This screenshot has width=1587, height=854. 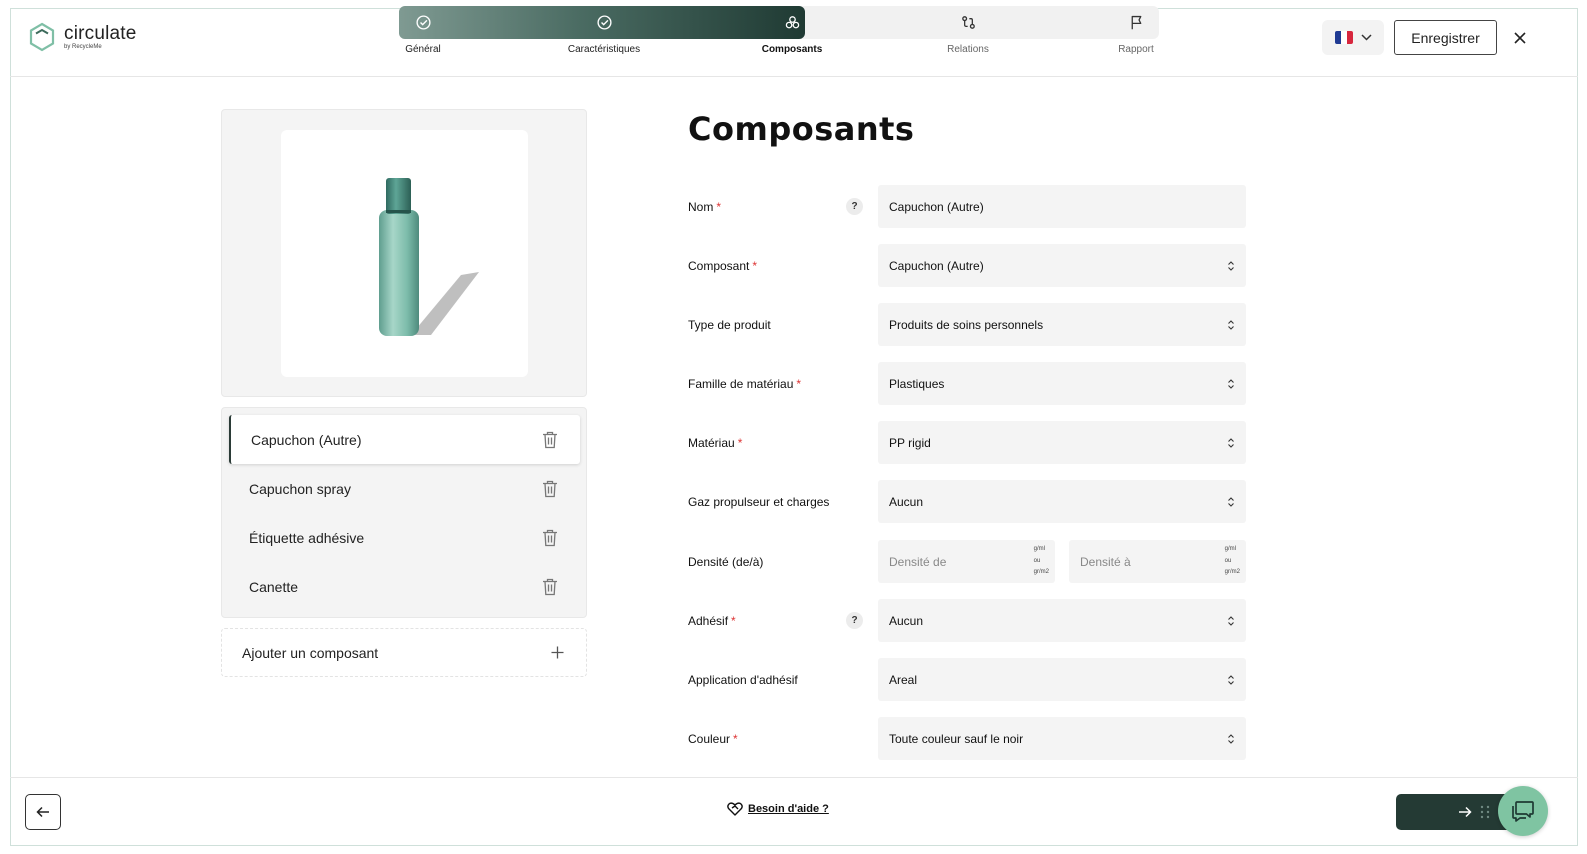 I want to click on step-composants: Composants, so click(x=792, y=36).